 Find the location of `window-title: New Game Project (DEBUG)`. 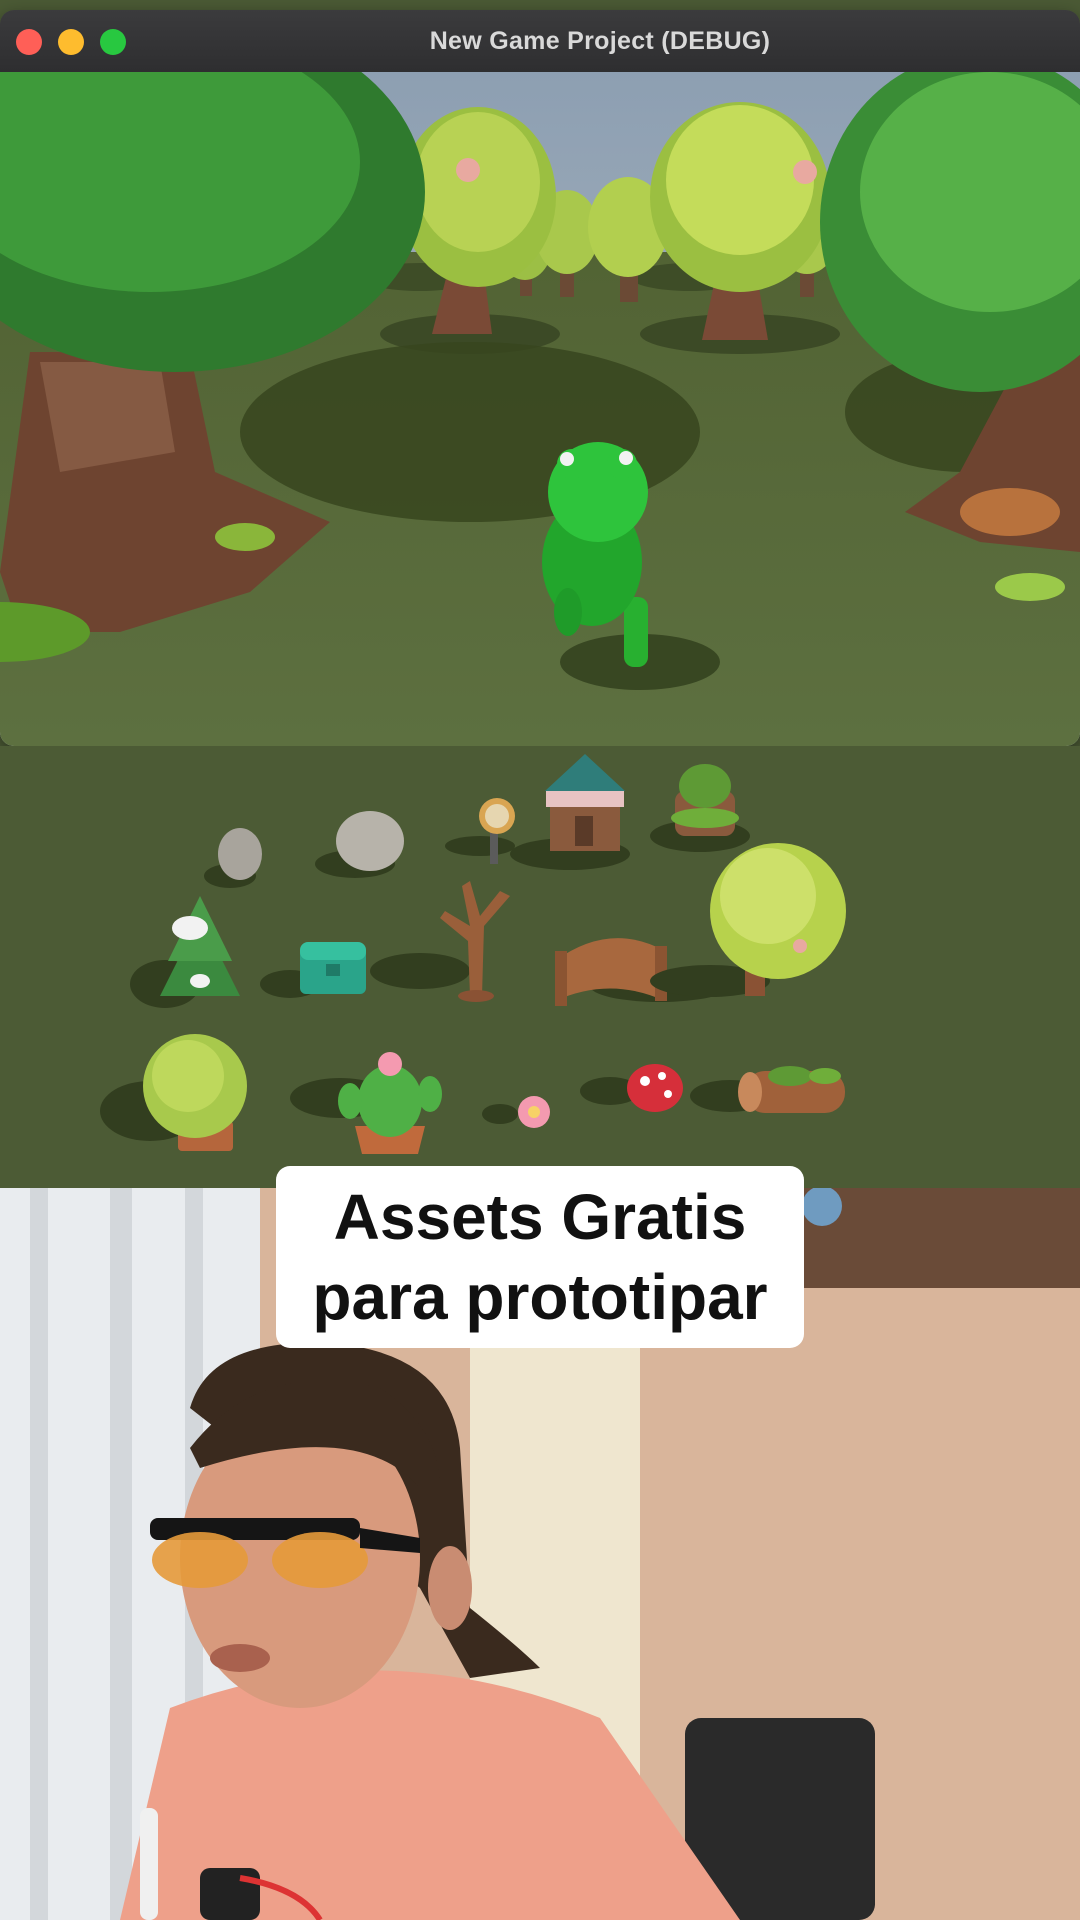

window-title: New Game Project (DEBUG) is located at coordinates (600, 41).